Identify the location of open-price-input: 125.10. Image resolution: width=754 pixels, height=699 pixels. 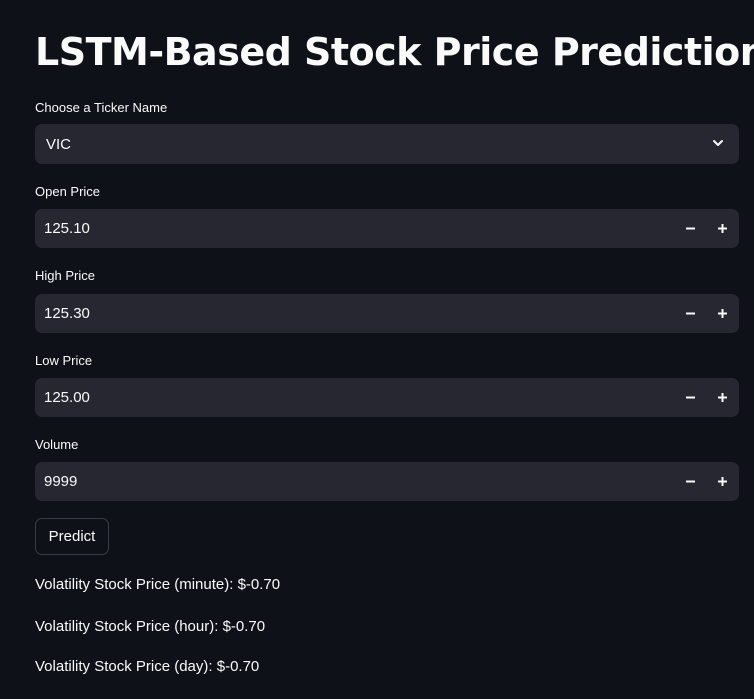
(387, 228).